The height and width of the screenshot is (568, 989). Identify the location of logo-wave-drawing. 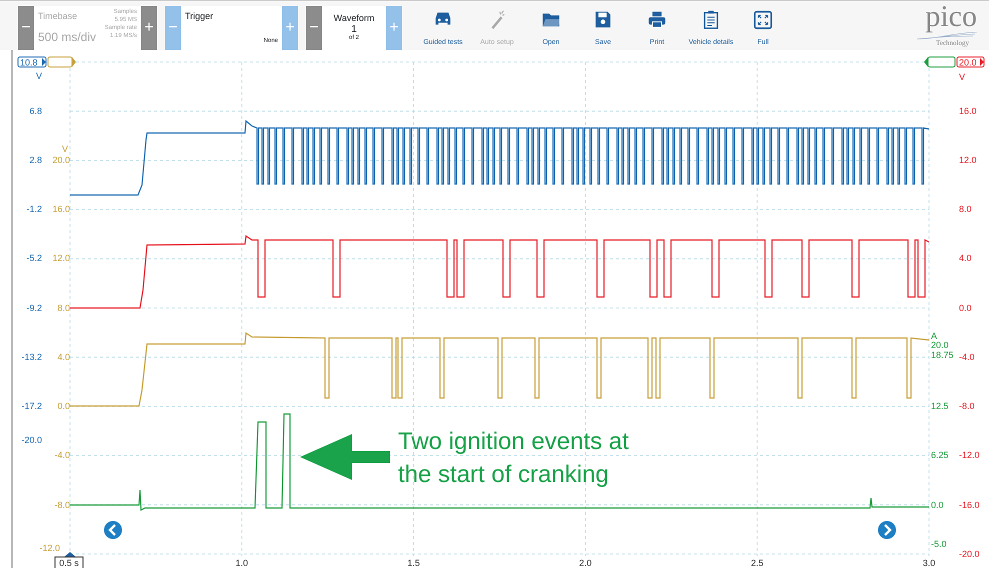
(947, 36).